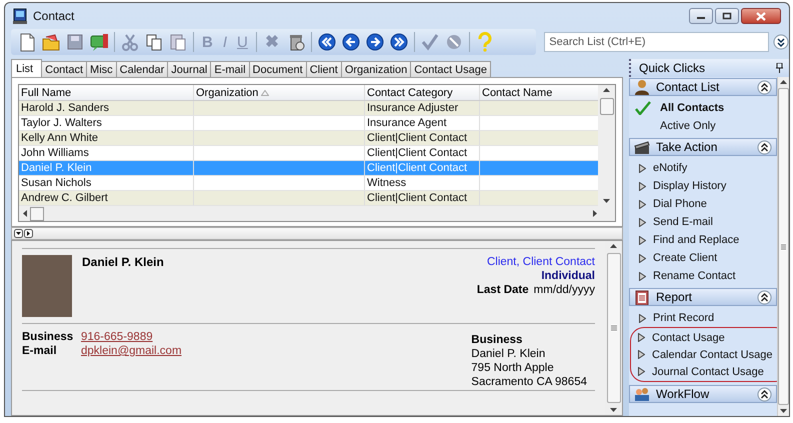 The width and height of the screenshot is (793, 423). What do you see at coordinates (308, 198) in the screenshot?
I see `table-row: Andrew C. Gilbert Client|Client Contact` at bounding box center [308, 198].